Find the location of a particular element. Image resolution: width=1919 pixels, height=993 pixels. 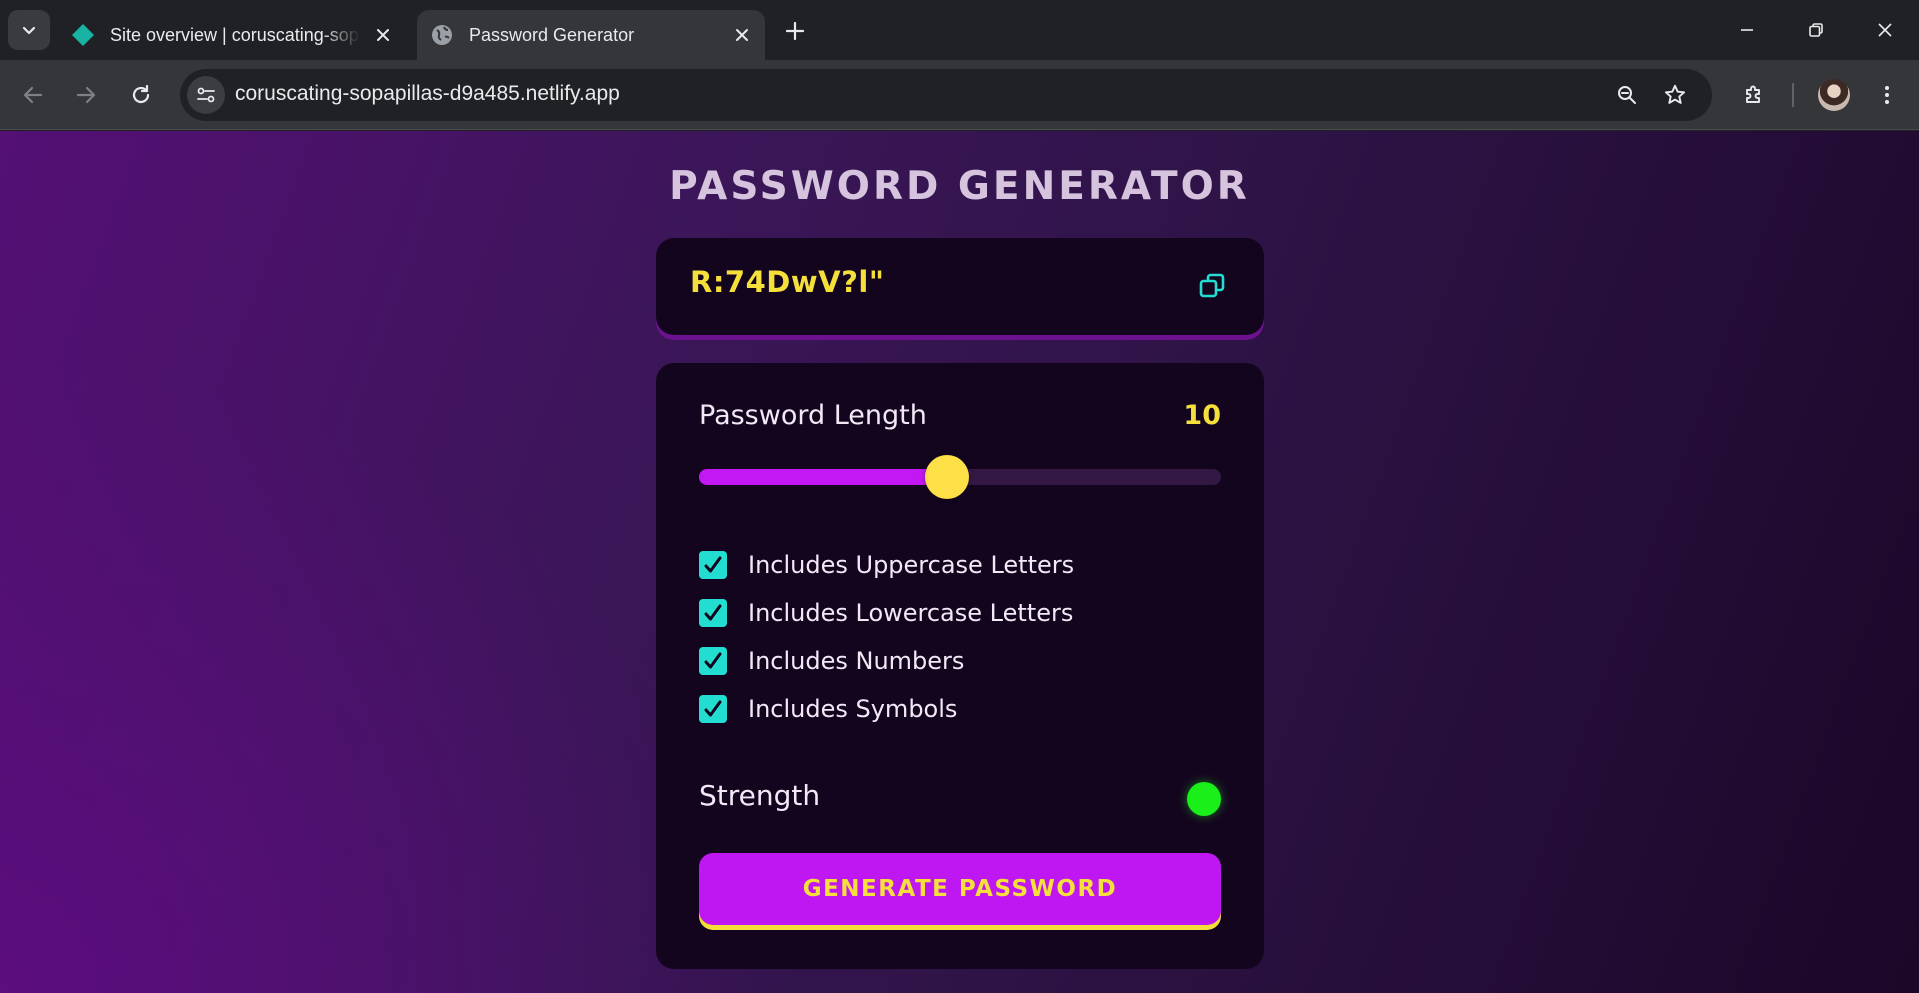

extensions-button is located at coordinates (1754, 95).